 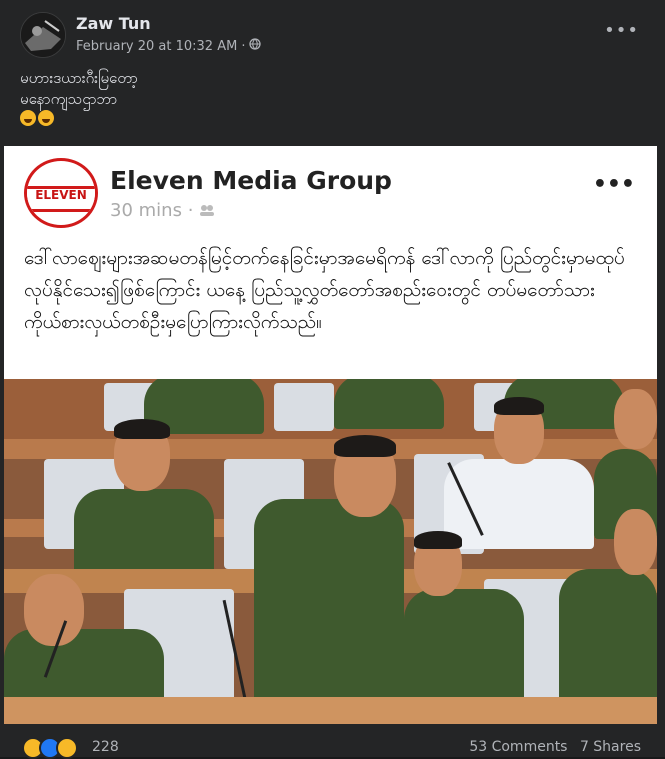 What do you see at coordinates (332, 35) in the screenshot?
I see `post-header: Zaw Tun February 20 at 10:32 AM · •••` at bounding box center [332, 35].